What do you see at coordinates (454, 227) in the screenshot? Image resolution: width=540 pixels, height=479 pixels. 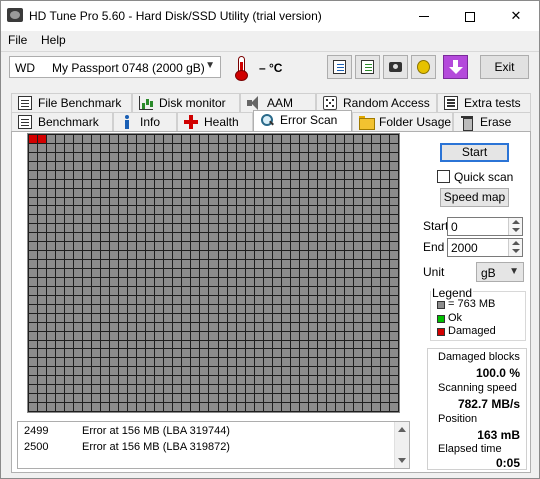 I see `start-value: 0` at bounding box center [454, 227].